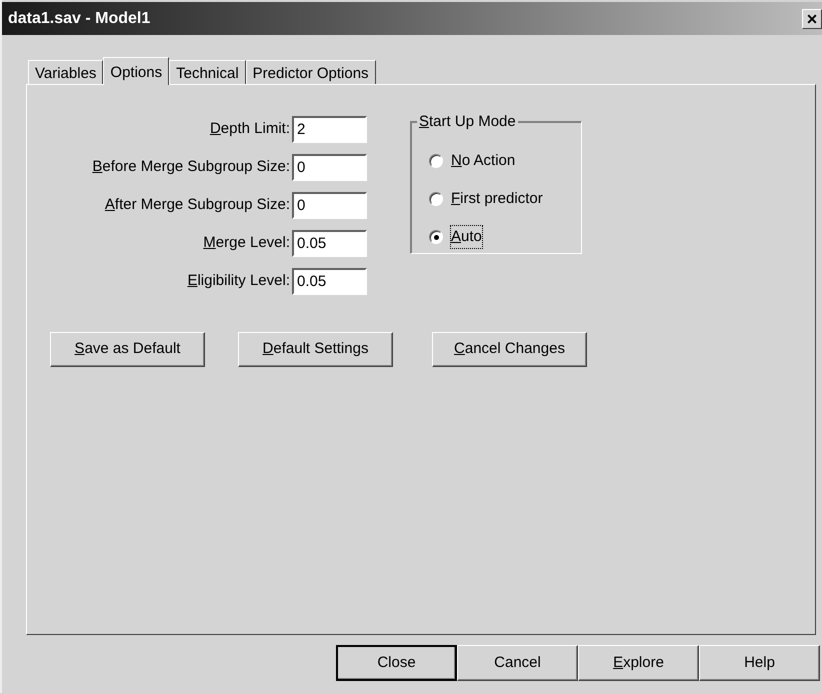 The height and width of the screenshot is (693, 822). I want to click on field-label: Eligibility Level:, so click(238, 280).